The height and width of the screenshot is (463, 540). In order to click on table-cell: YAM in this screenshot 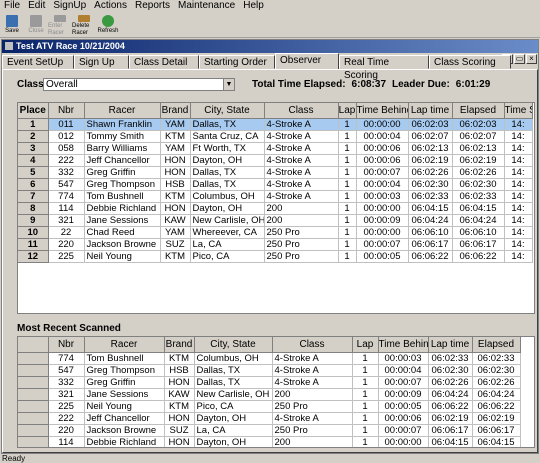, I will do `click(175, 148)`.